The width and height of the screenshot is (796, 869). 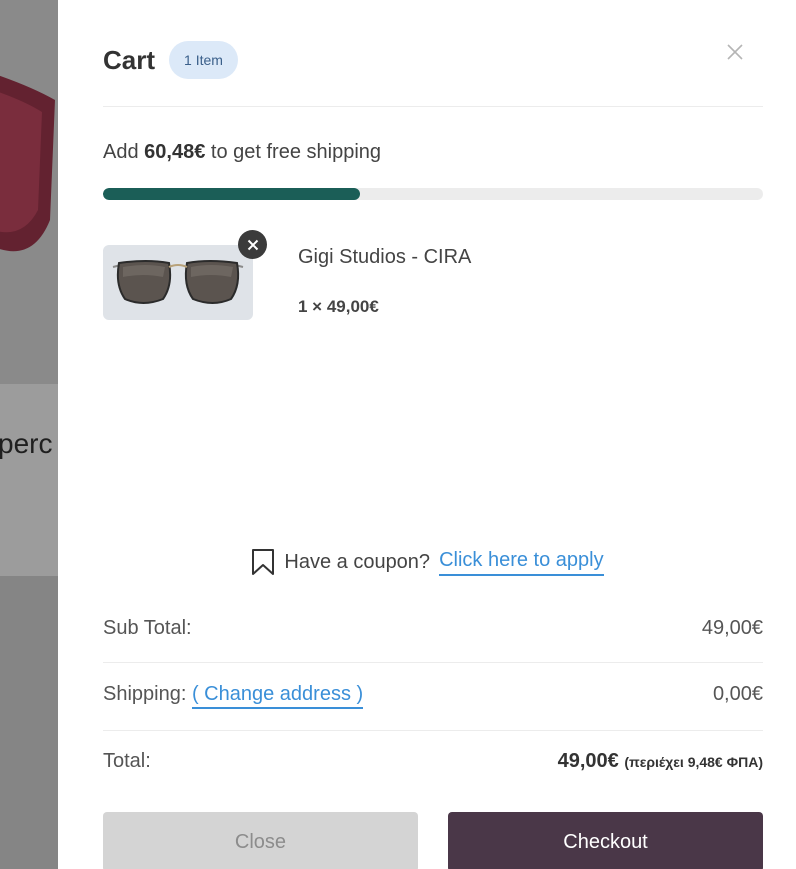 What do you see at coordinates (260, 840) in the screenshot?
I see `close-button: Close` at bounding box center [260, 840].